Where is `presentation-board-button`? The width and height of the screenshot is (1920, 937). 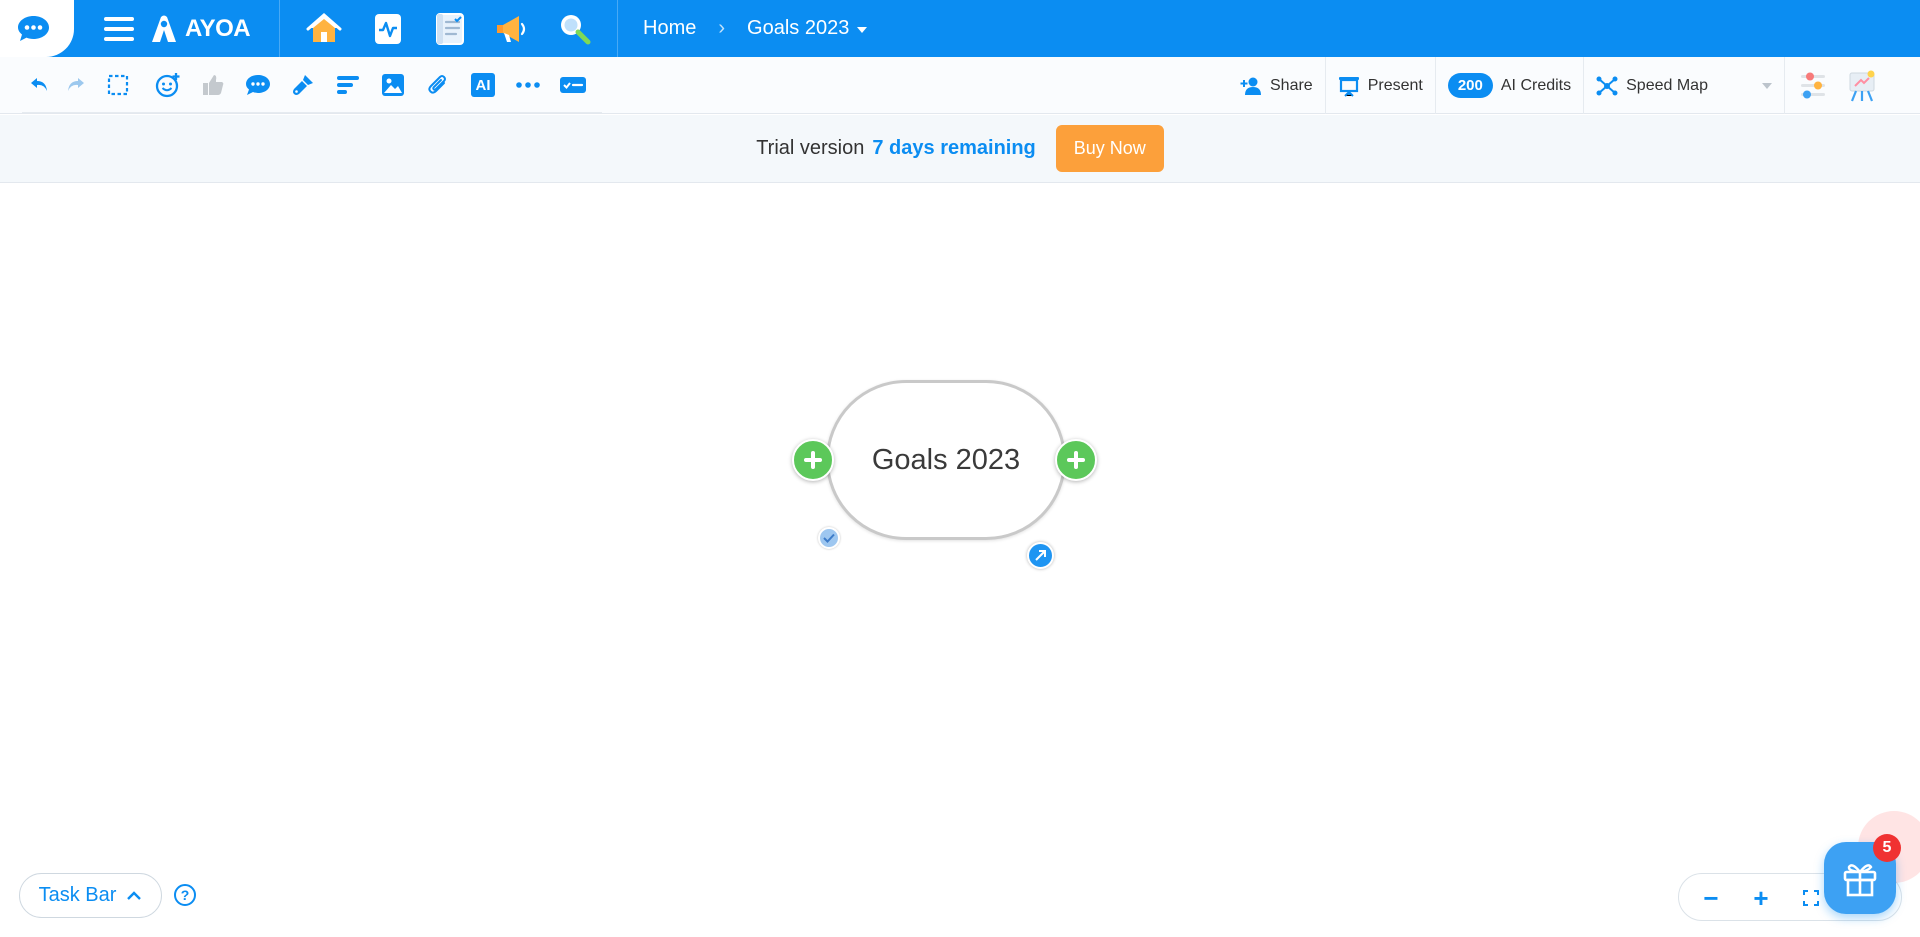
presentation-board-button is located at coordinates (1862, 85).